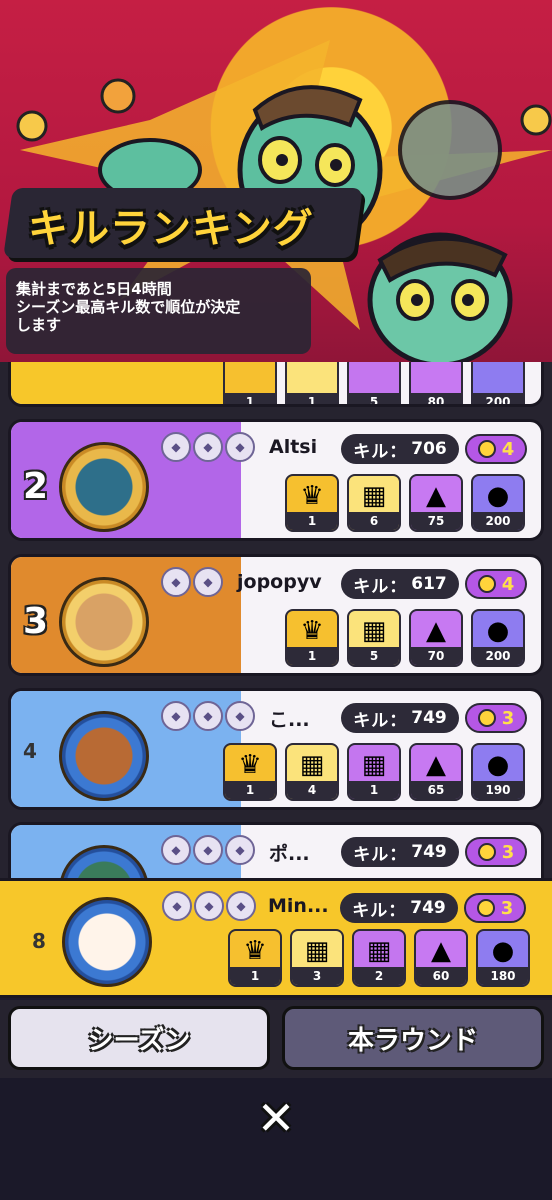  I want to click on card-pack-reward: ▦ 5, so click(374, 638).